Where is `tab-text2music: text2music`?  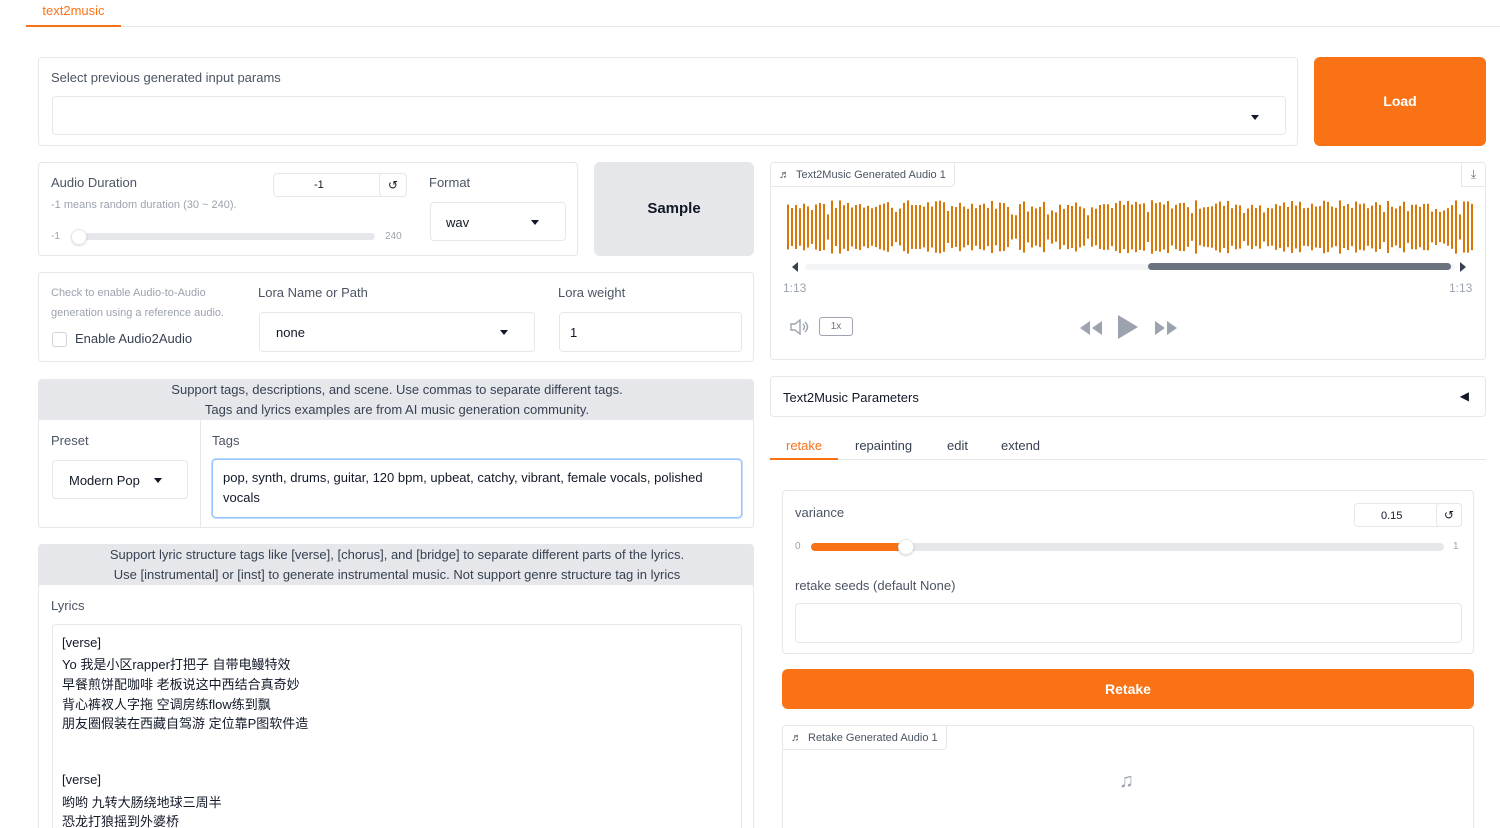 tab-text2music: text2music is located at coordinates (73, 13).